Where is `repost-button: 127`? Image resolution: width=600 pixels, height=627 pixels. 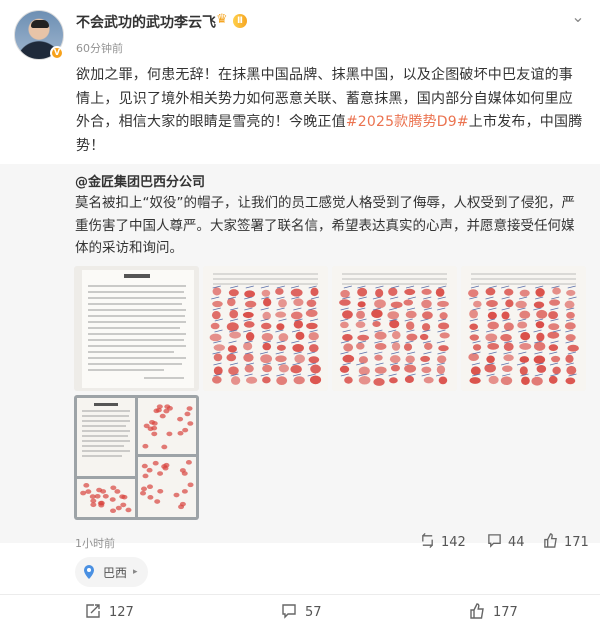 repost-button: 127 is located at coordinates (109, 613).